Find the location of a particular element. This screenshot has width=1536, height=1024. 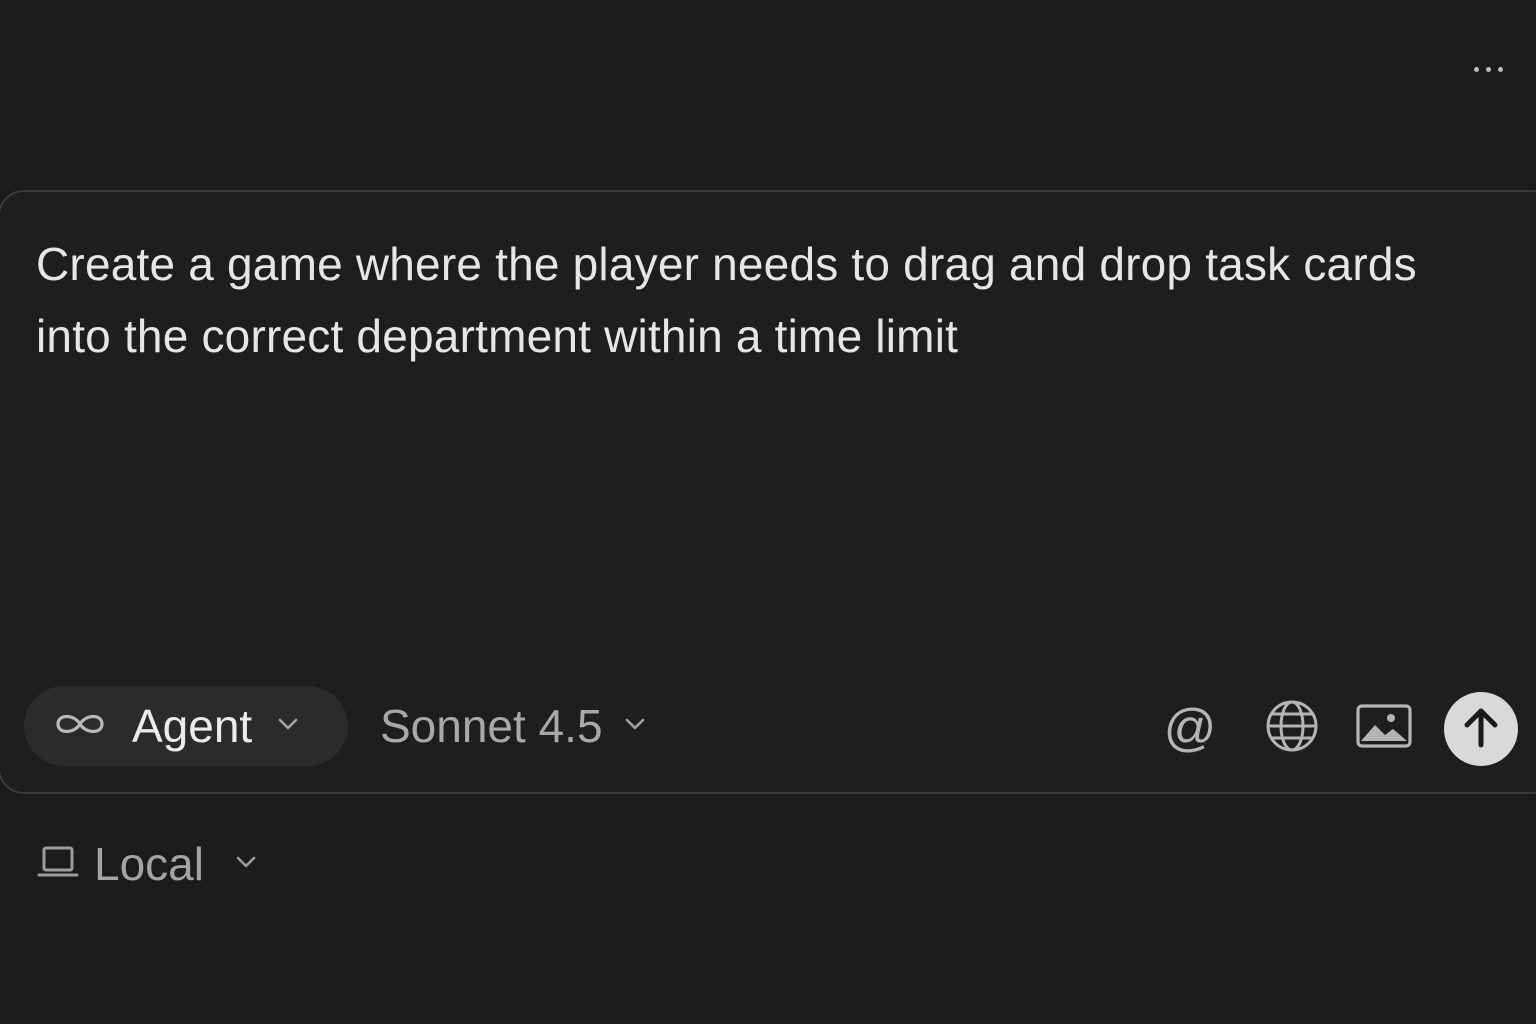

mention-button: @ is located at coordinates (1190, 728).